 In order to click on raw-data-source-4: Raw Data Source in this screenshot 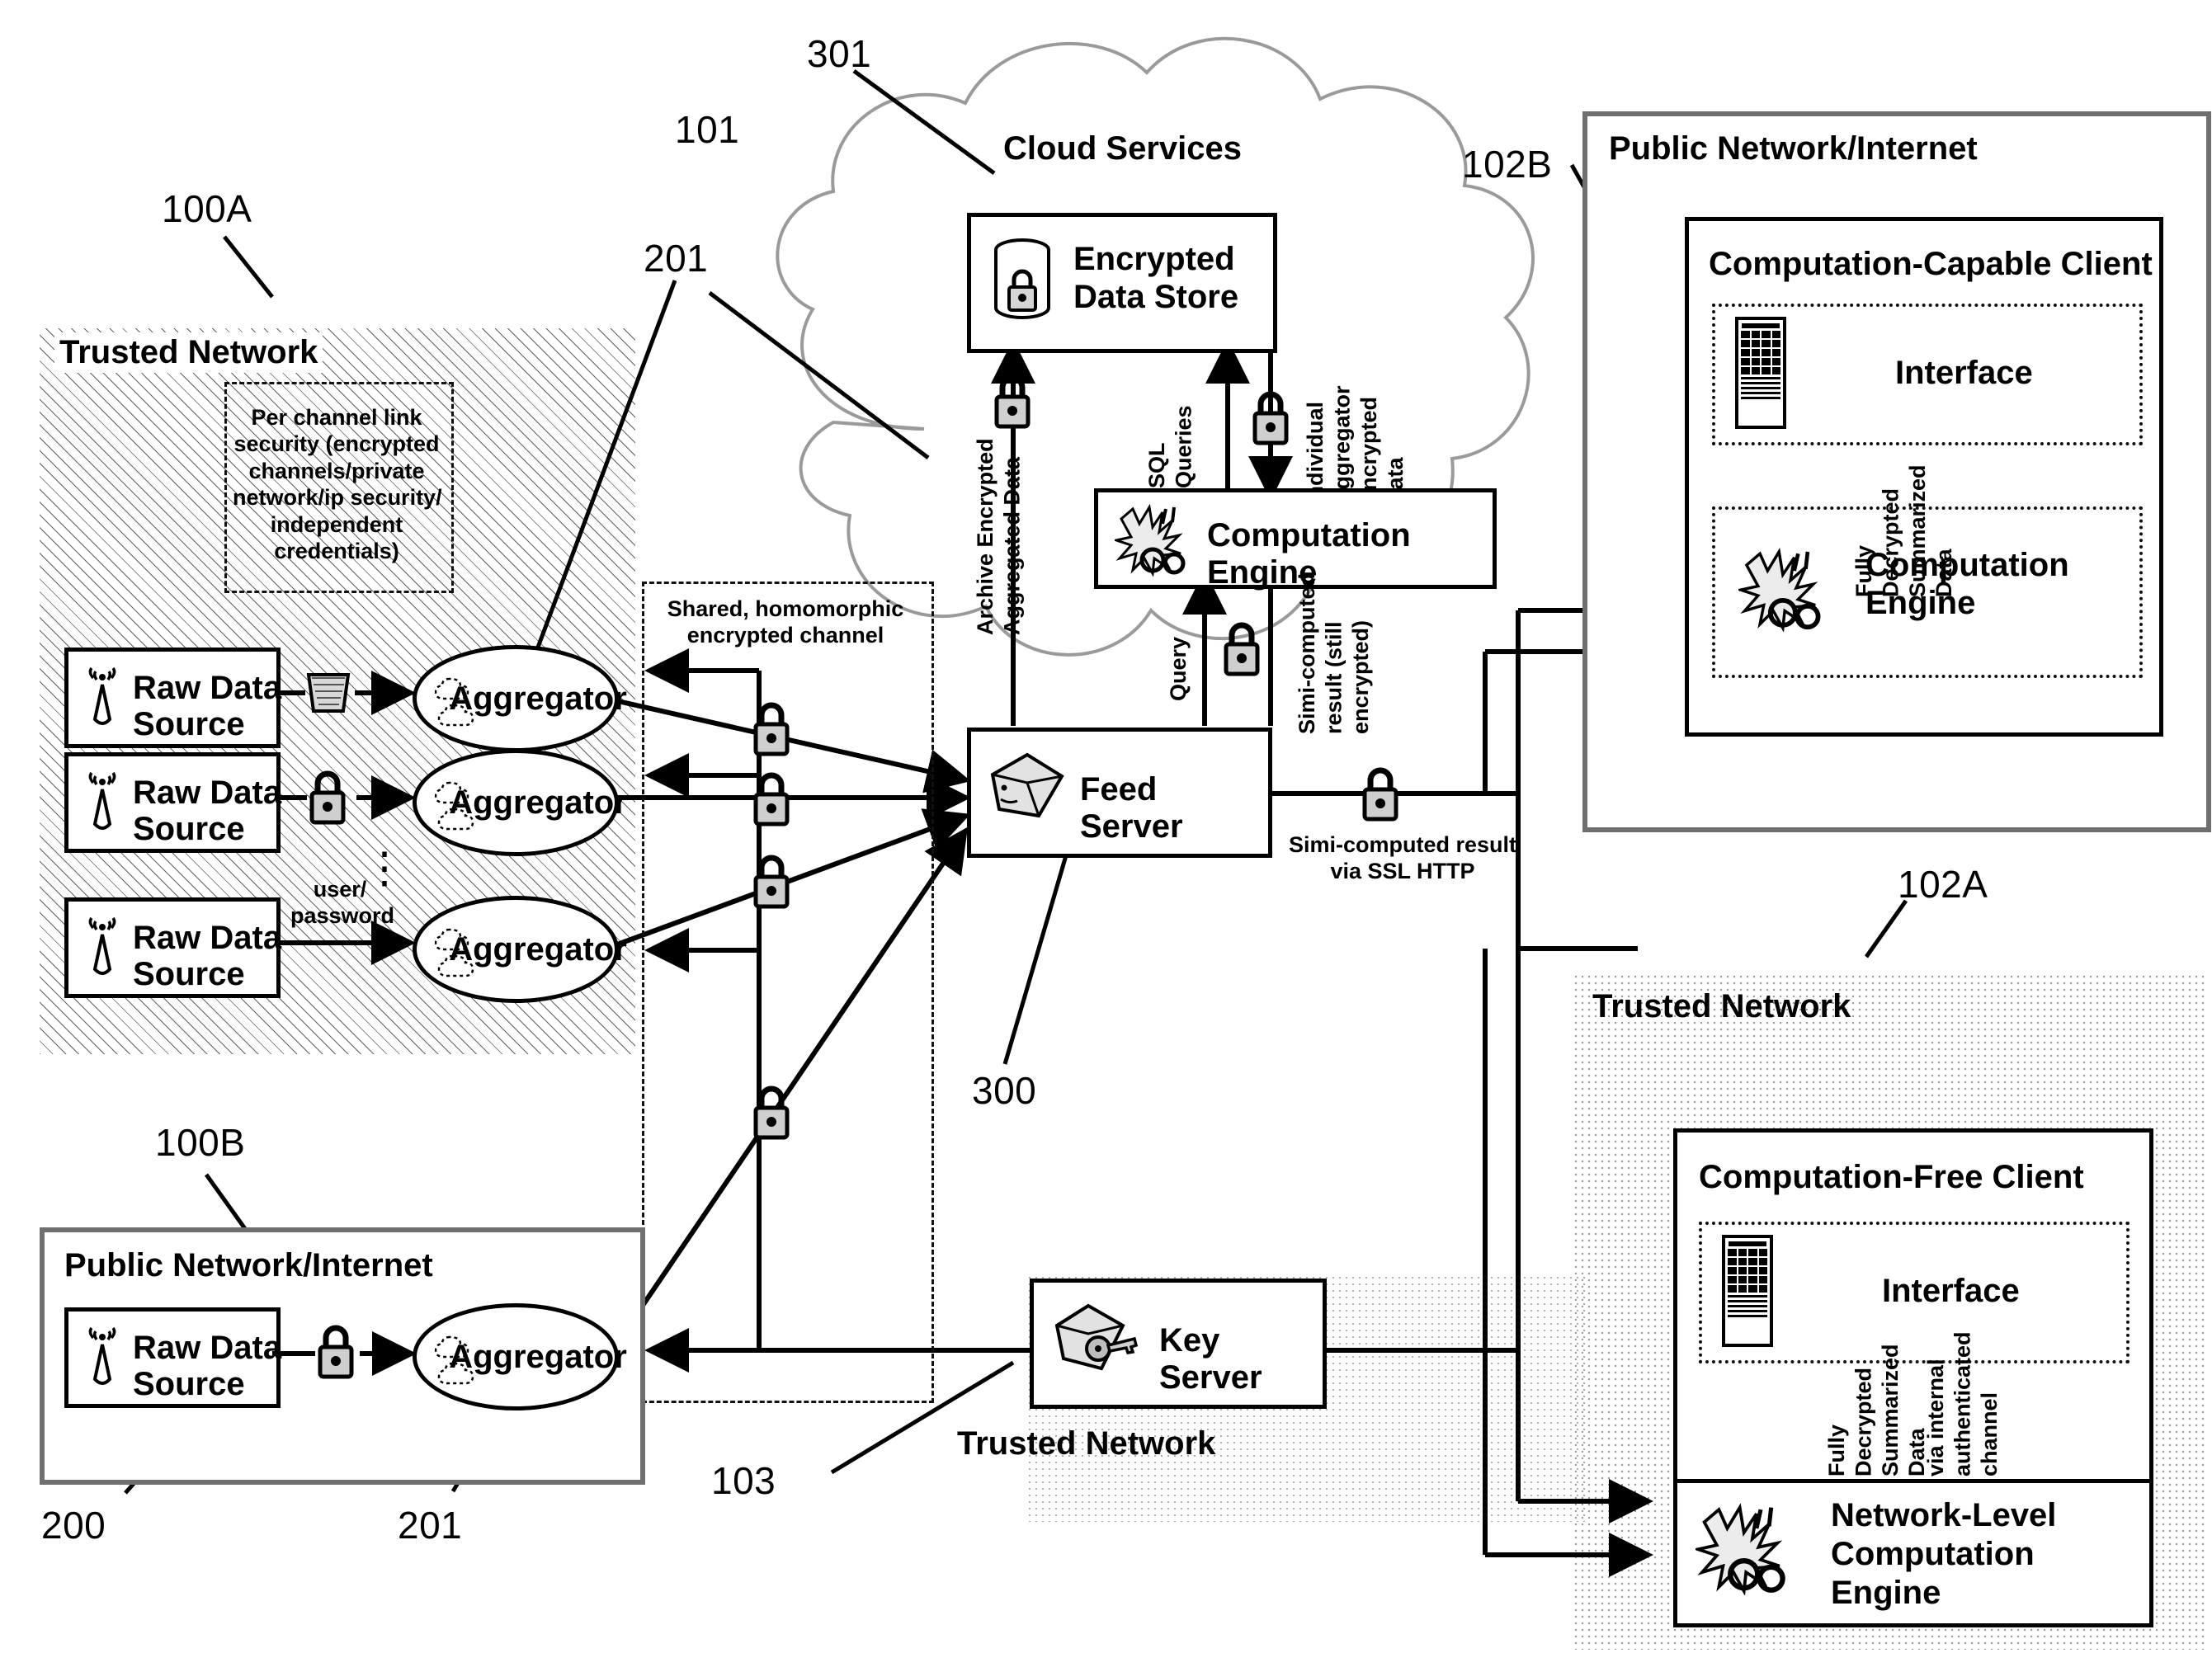, I will do `click(172, 1357)`.